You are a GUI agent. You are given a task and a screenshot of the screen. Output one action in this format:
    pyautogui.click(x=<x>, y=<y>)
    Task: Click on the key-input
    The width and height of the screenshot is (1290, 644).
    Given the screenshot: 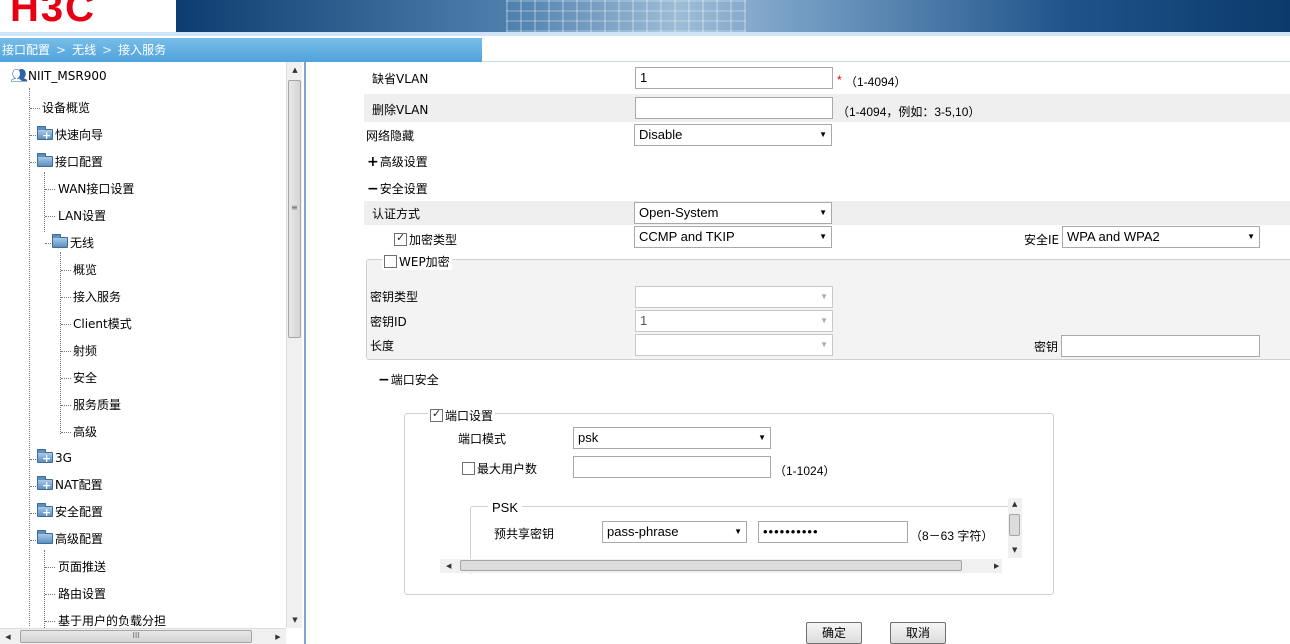 What is the action you would take?
    pyautogui.click(x=1160, y=346)
    